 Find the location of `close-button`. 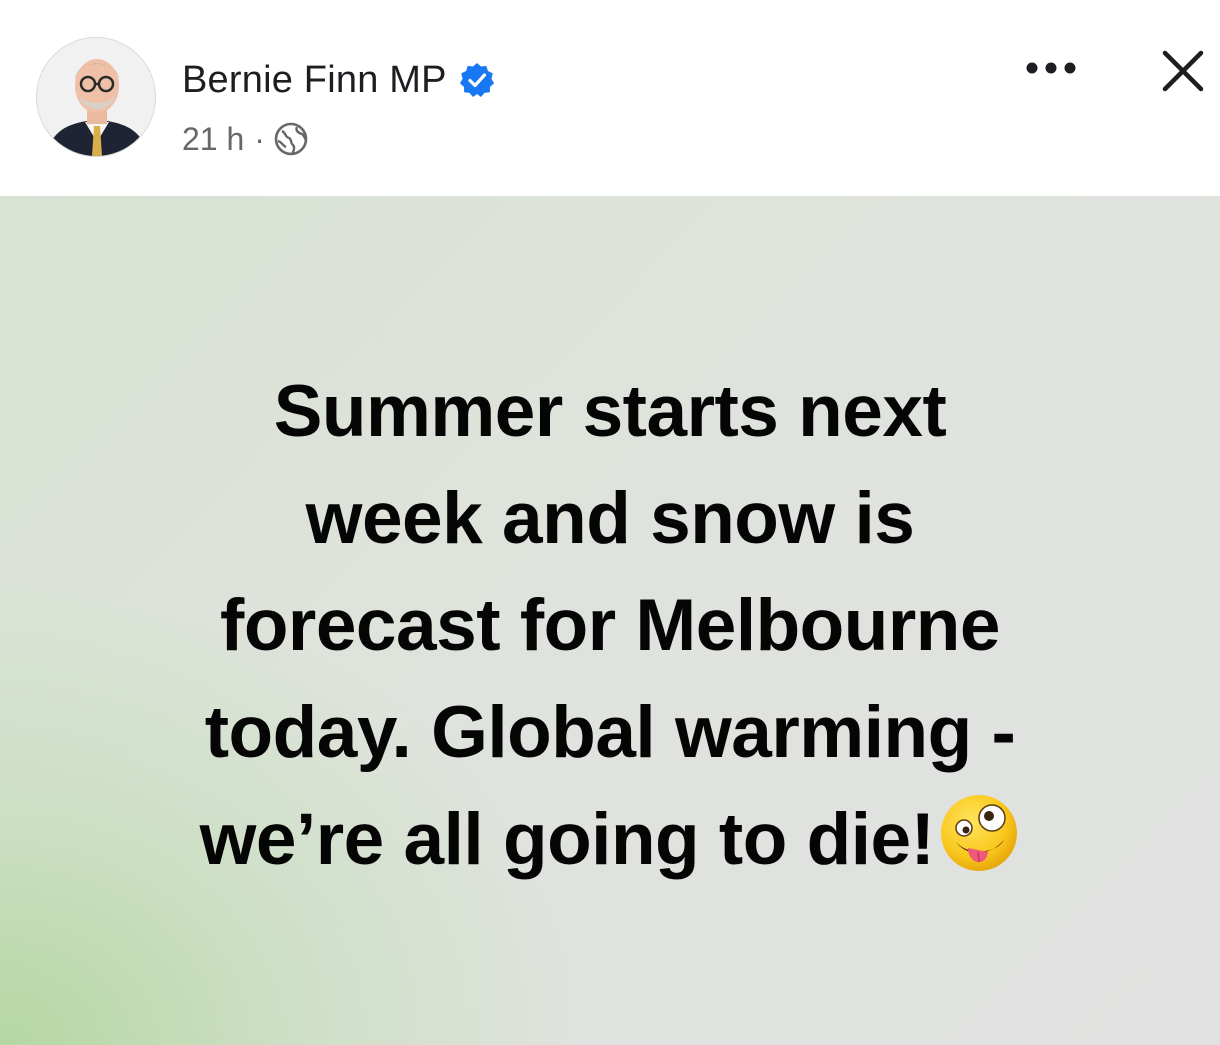

close-button is located at coordinates (1183, 71).